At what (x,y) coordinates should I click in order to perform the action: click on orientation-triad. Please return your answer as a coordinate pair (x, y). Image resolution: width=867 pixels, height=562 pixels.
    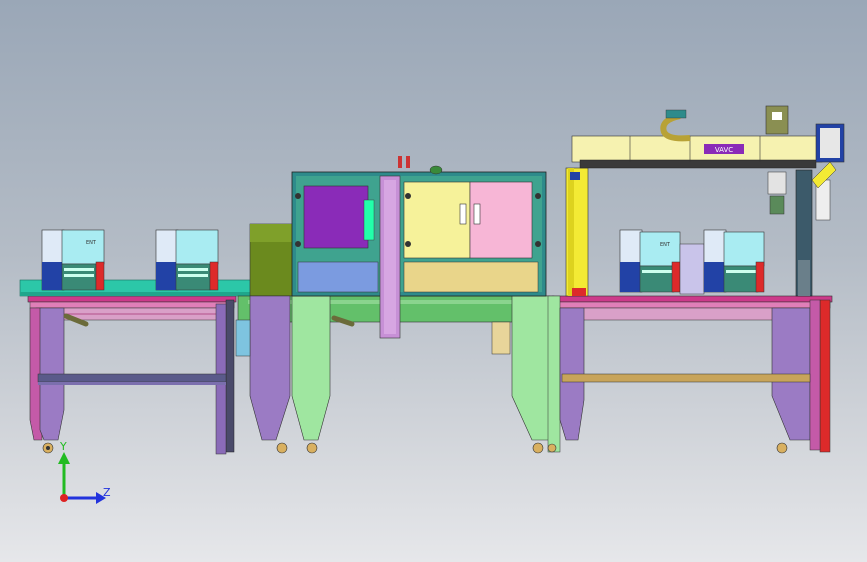
    Looking at the image, I should click on (82, 478).